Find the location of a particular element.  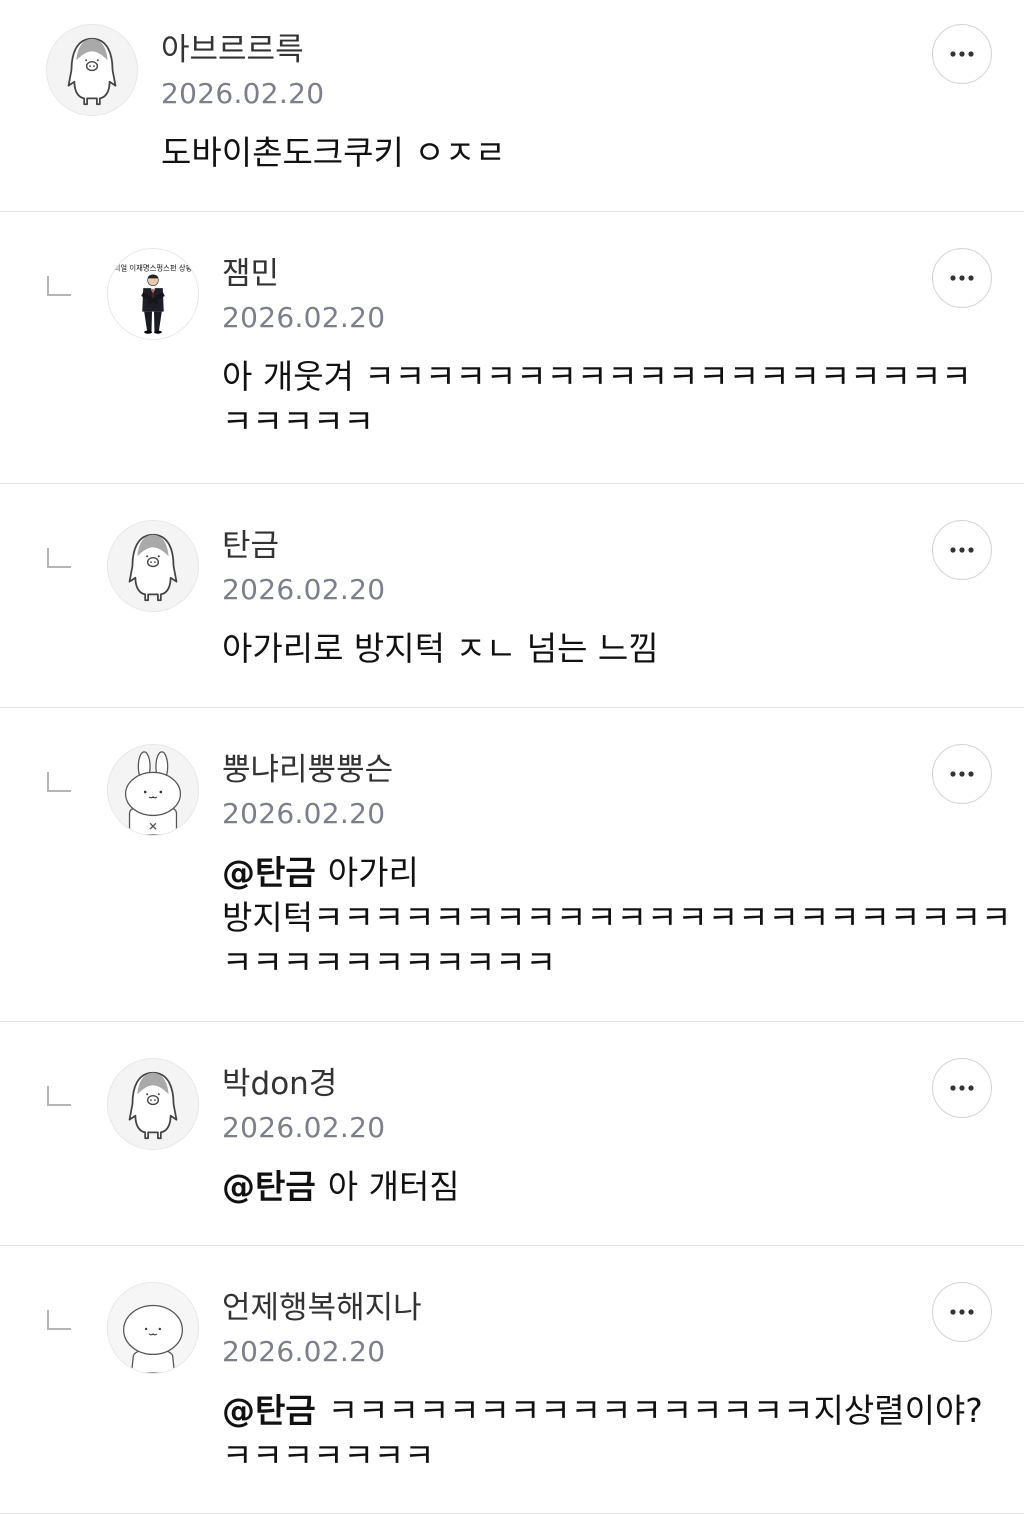

comment-text-line: ㅋㅋㅋㅋㅋㅋㅋ is located at coordinates (328, 1455).